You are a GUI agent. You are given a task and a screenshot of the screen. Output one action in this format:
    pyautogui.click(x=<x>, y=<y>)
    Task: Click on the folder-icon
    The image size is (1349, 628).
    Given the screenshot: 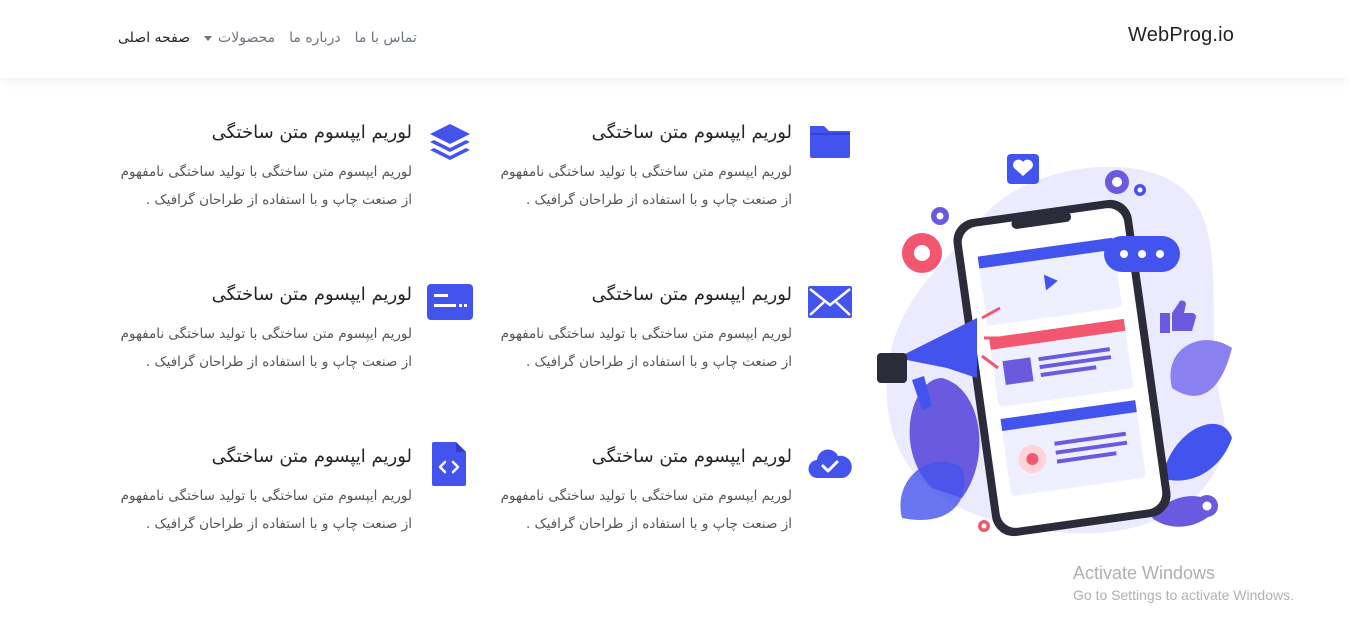 What is the action you would take?
    pyautogui.click(x=829, y=141)
    